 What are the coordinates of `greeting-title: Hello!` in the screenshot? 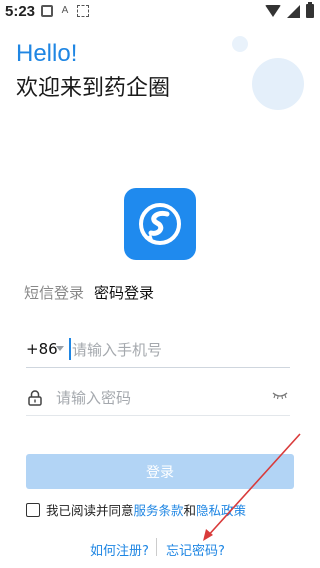 It's located at (47, 53).